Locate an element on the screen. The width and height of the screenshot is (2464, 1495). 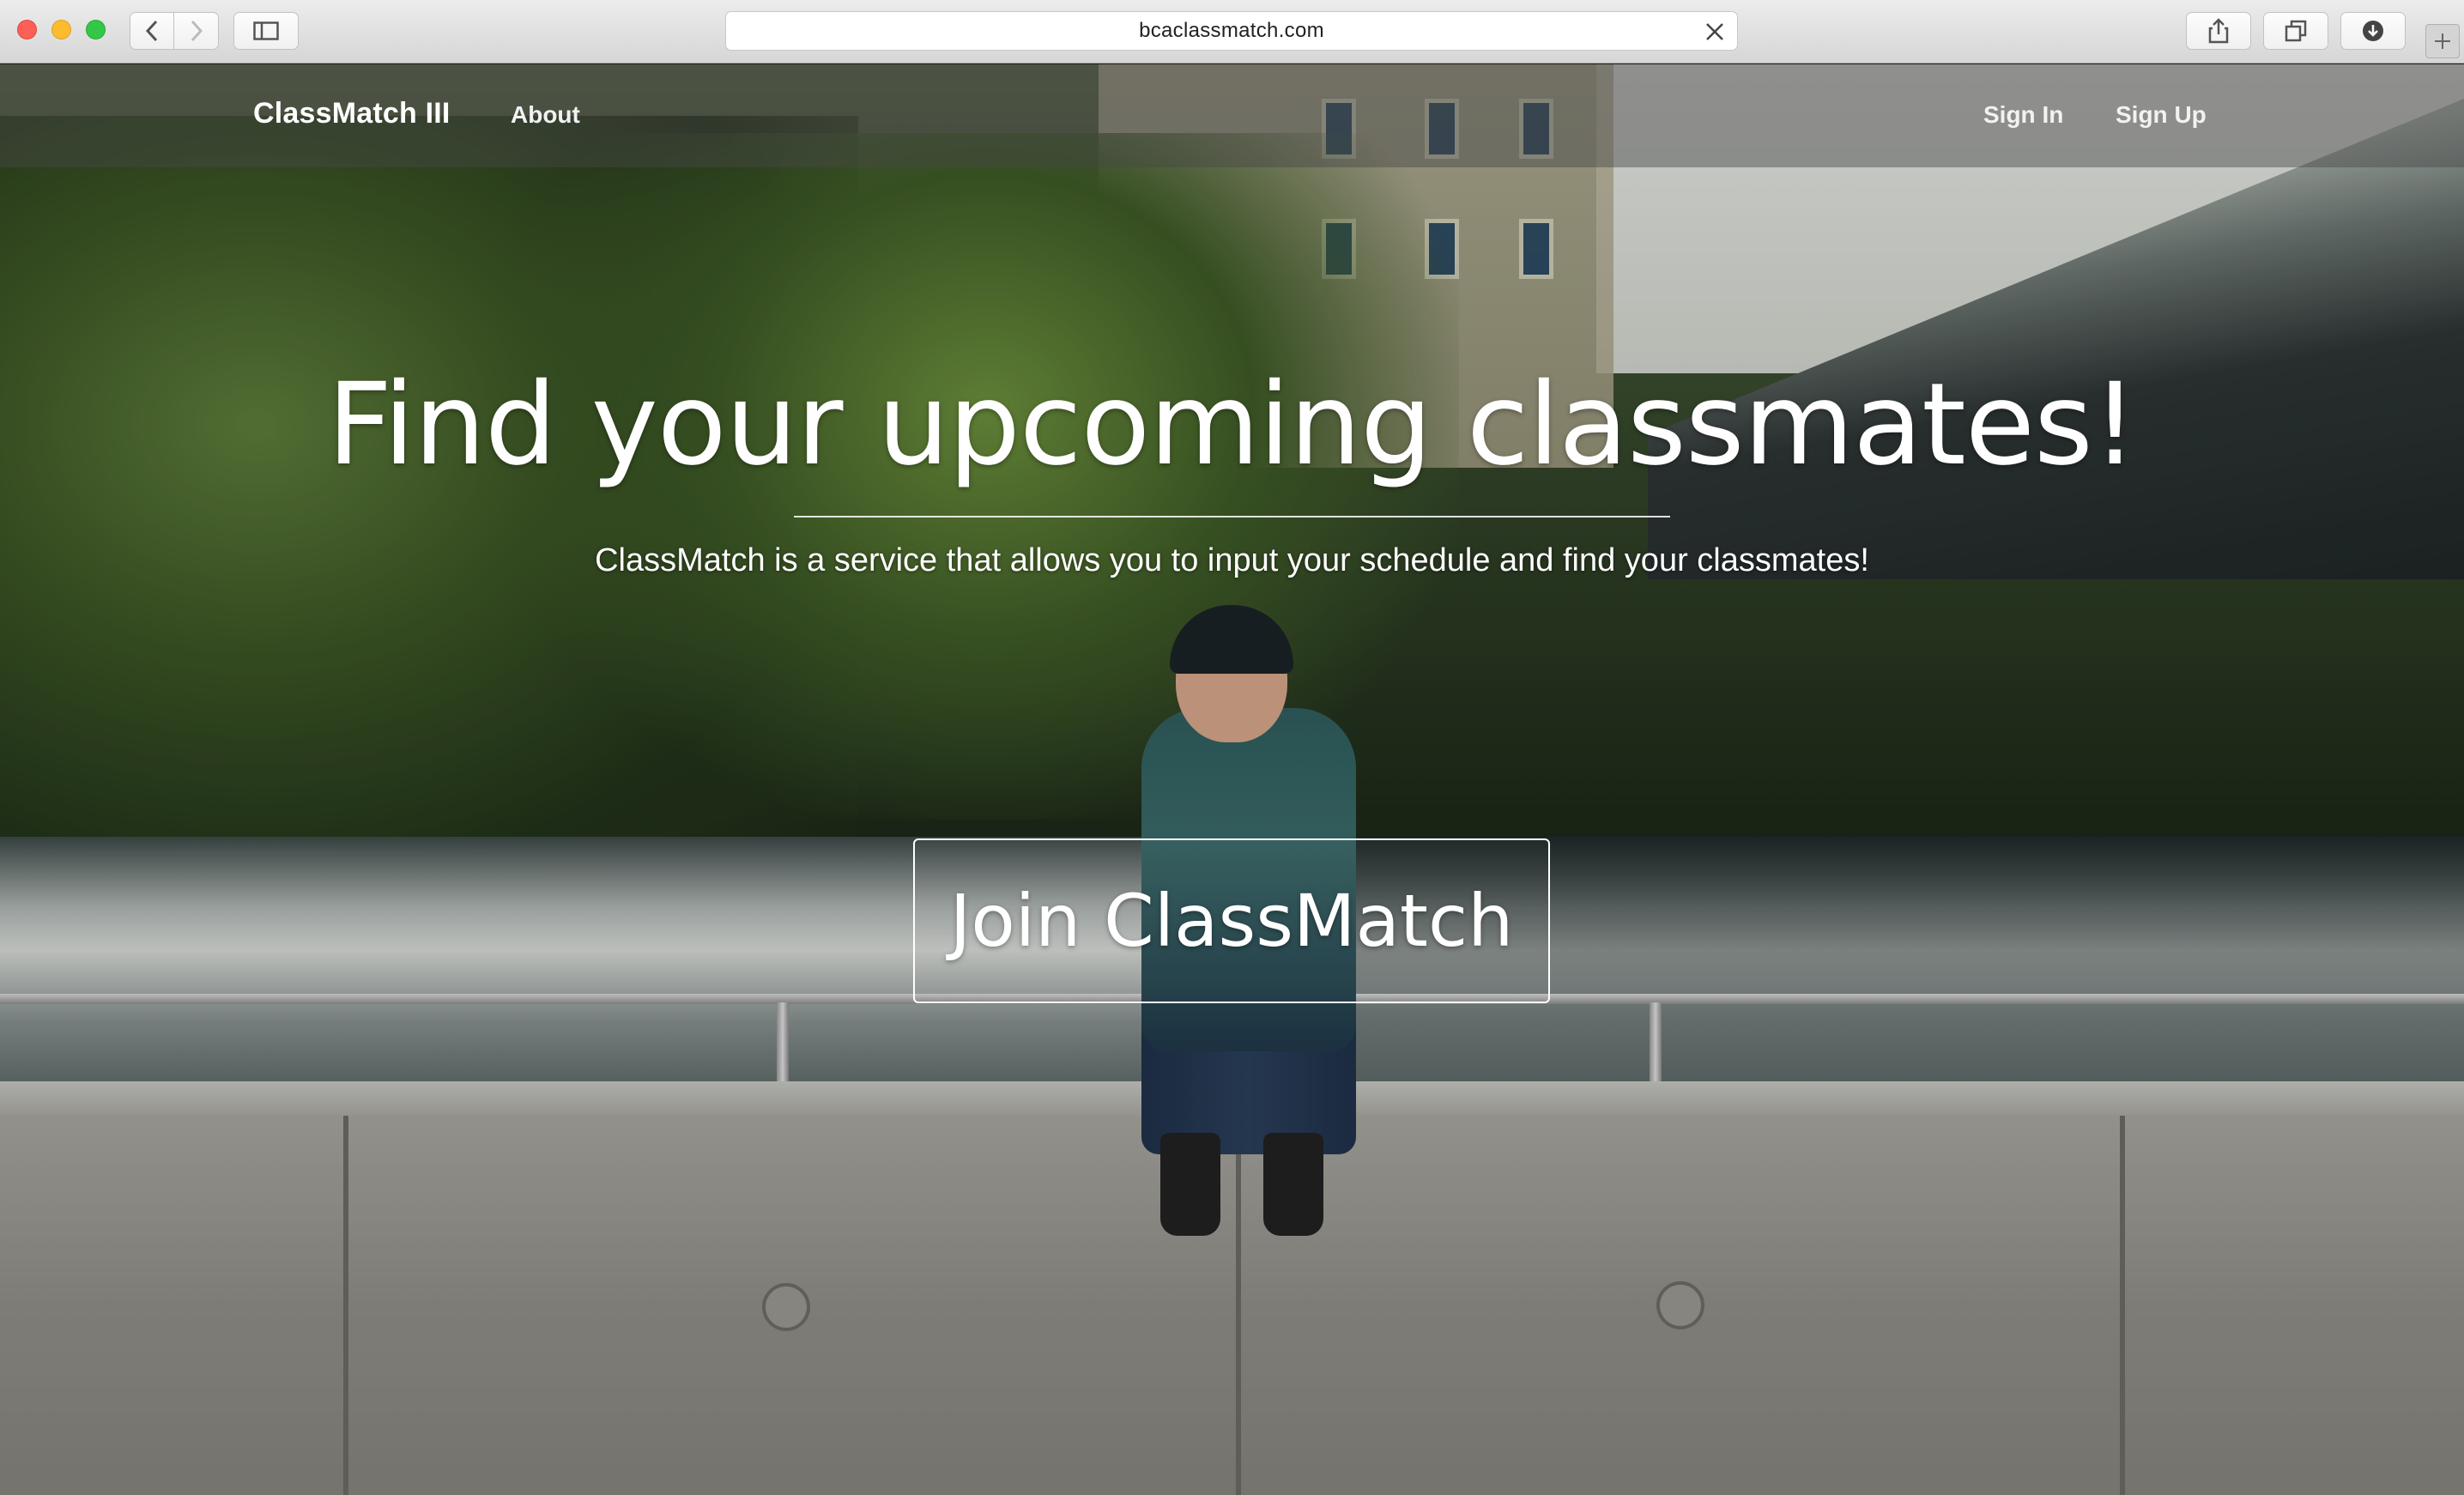
share-icon is located at coordinates (2218, 31).